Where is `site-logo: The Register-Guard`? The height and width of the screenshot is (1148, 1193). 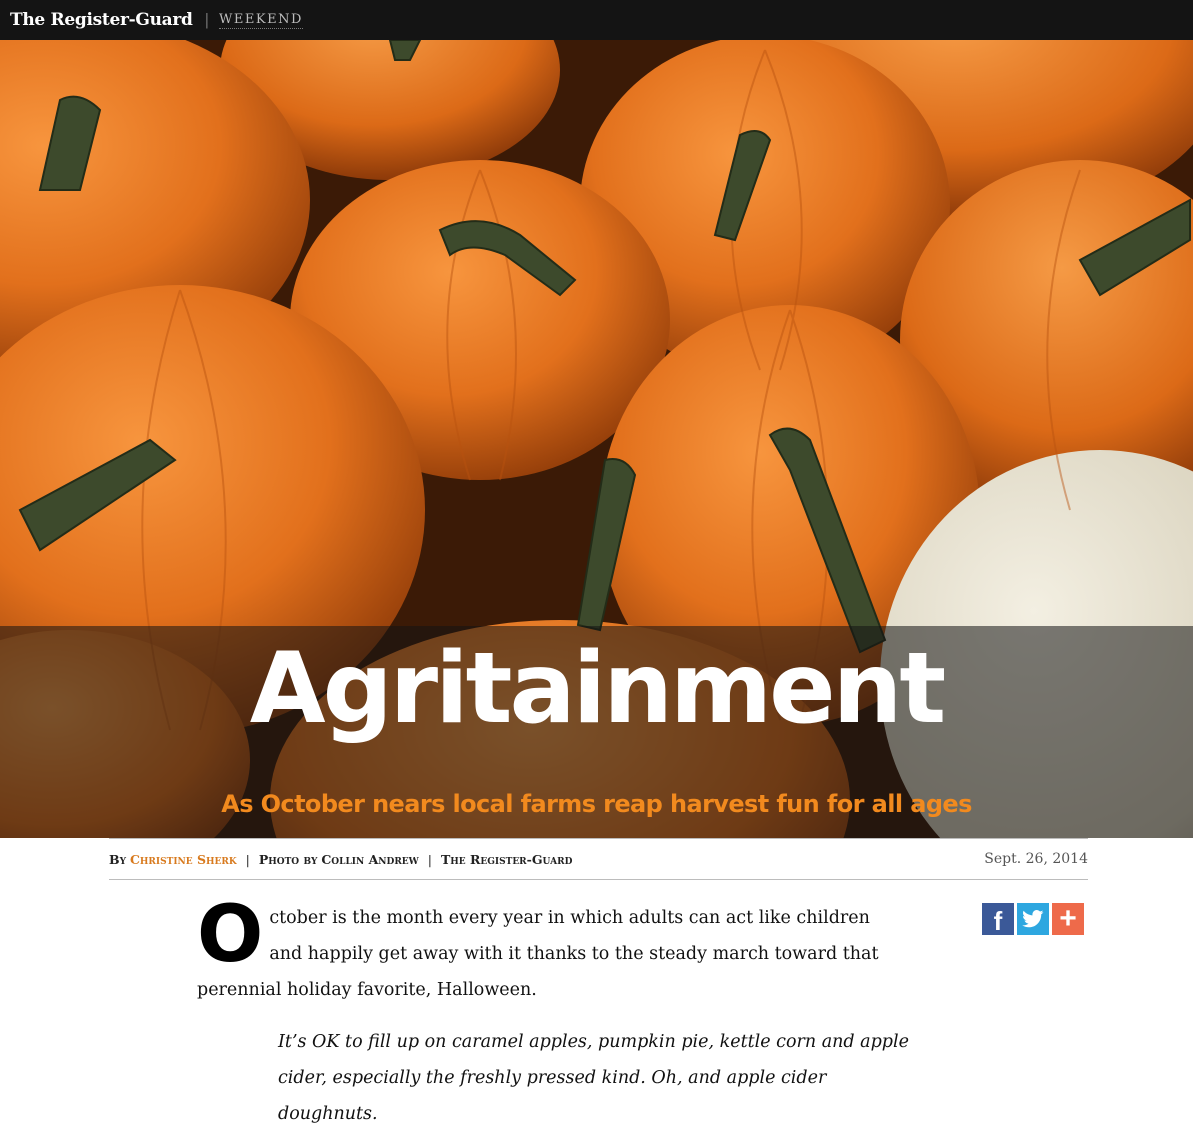 site-logo: The Register-Guard is located at coordinates (101, 20).